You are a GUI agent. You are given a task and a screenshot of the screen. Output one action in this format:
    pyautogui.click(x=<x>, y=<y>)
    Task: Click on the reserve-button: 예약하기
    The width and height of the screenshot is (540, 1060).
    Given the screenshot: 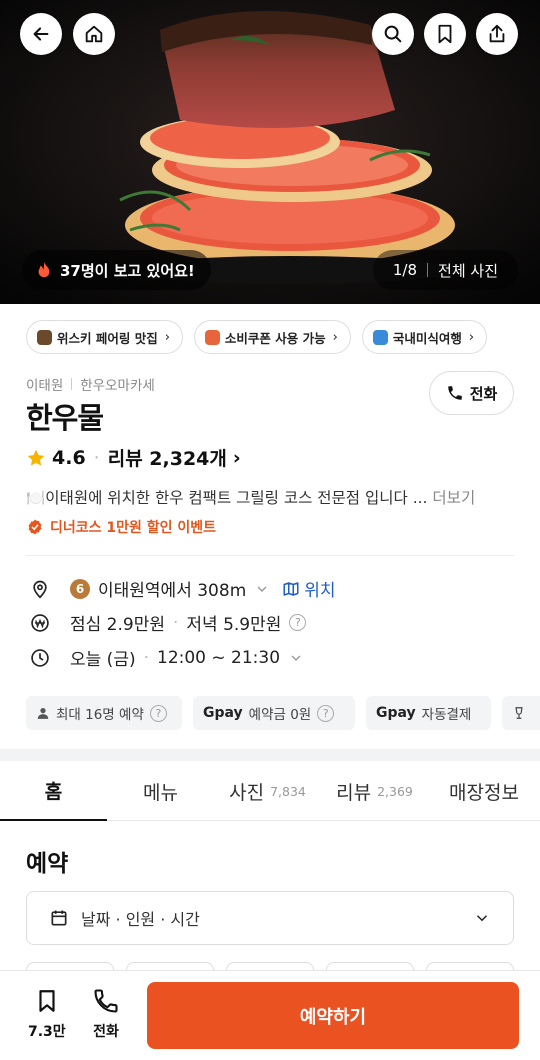 What is the action you would take?
    pyautogui.click(x=333, y=1015)
    